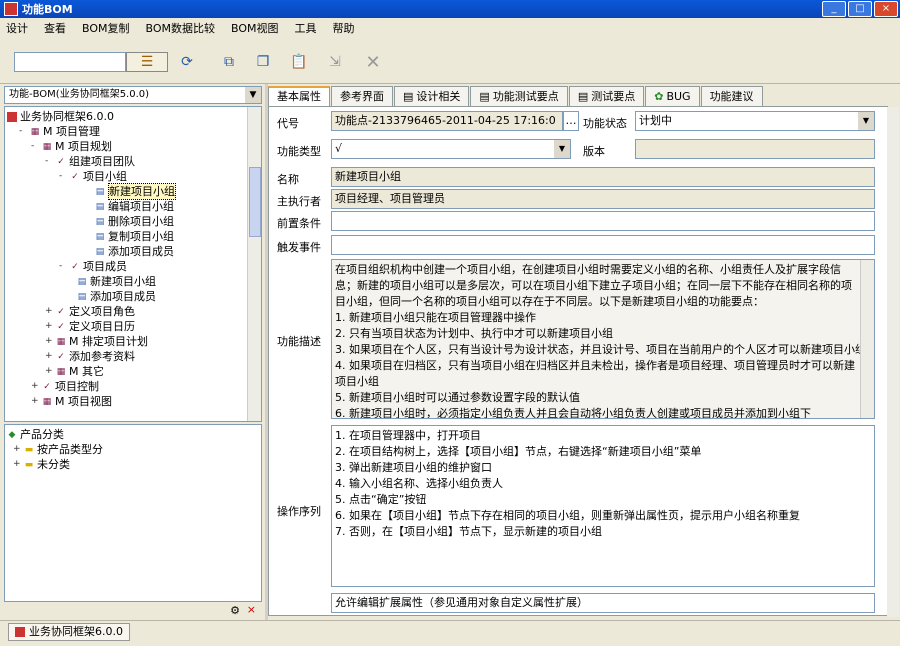 The width and height of the screenshot is (900, 646). I want to click on tree-node: - ▦ M 项目规划, so click(71, 146).